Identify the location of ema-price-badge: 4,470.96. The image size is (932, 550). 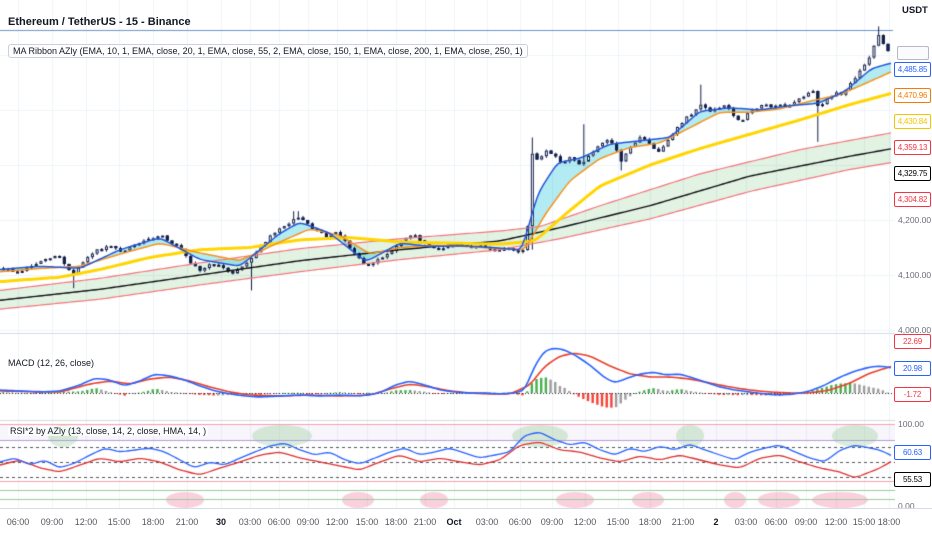
(912, 95).